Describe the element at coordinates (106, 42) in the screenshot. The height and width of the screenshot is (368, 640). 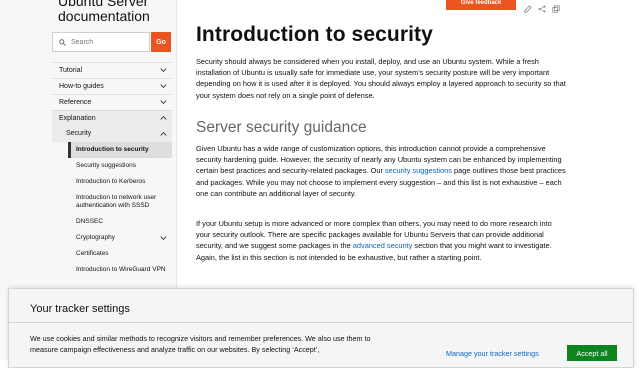
I see `search-input` at that location.